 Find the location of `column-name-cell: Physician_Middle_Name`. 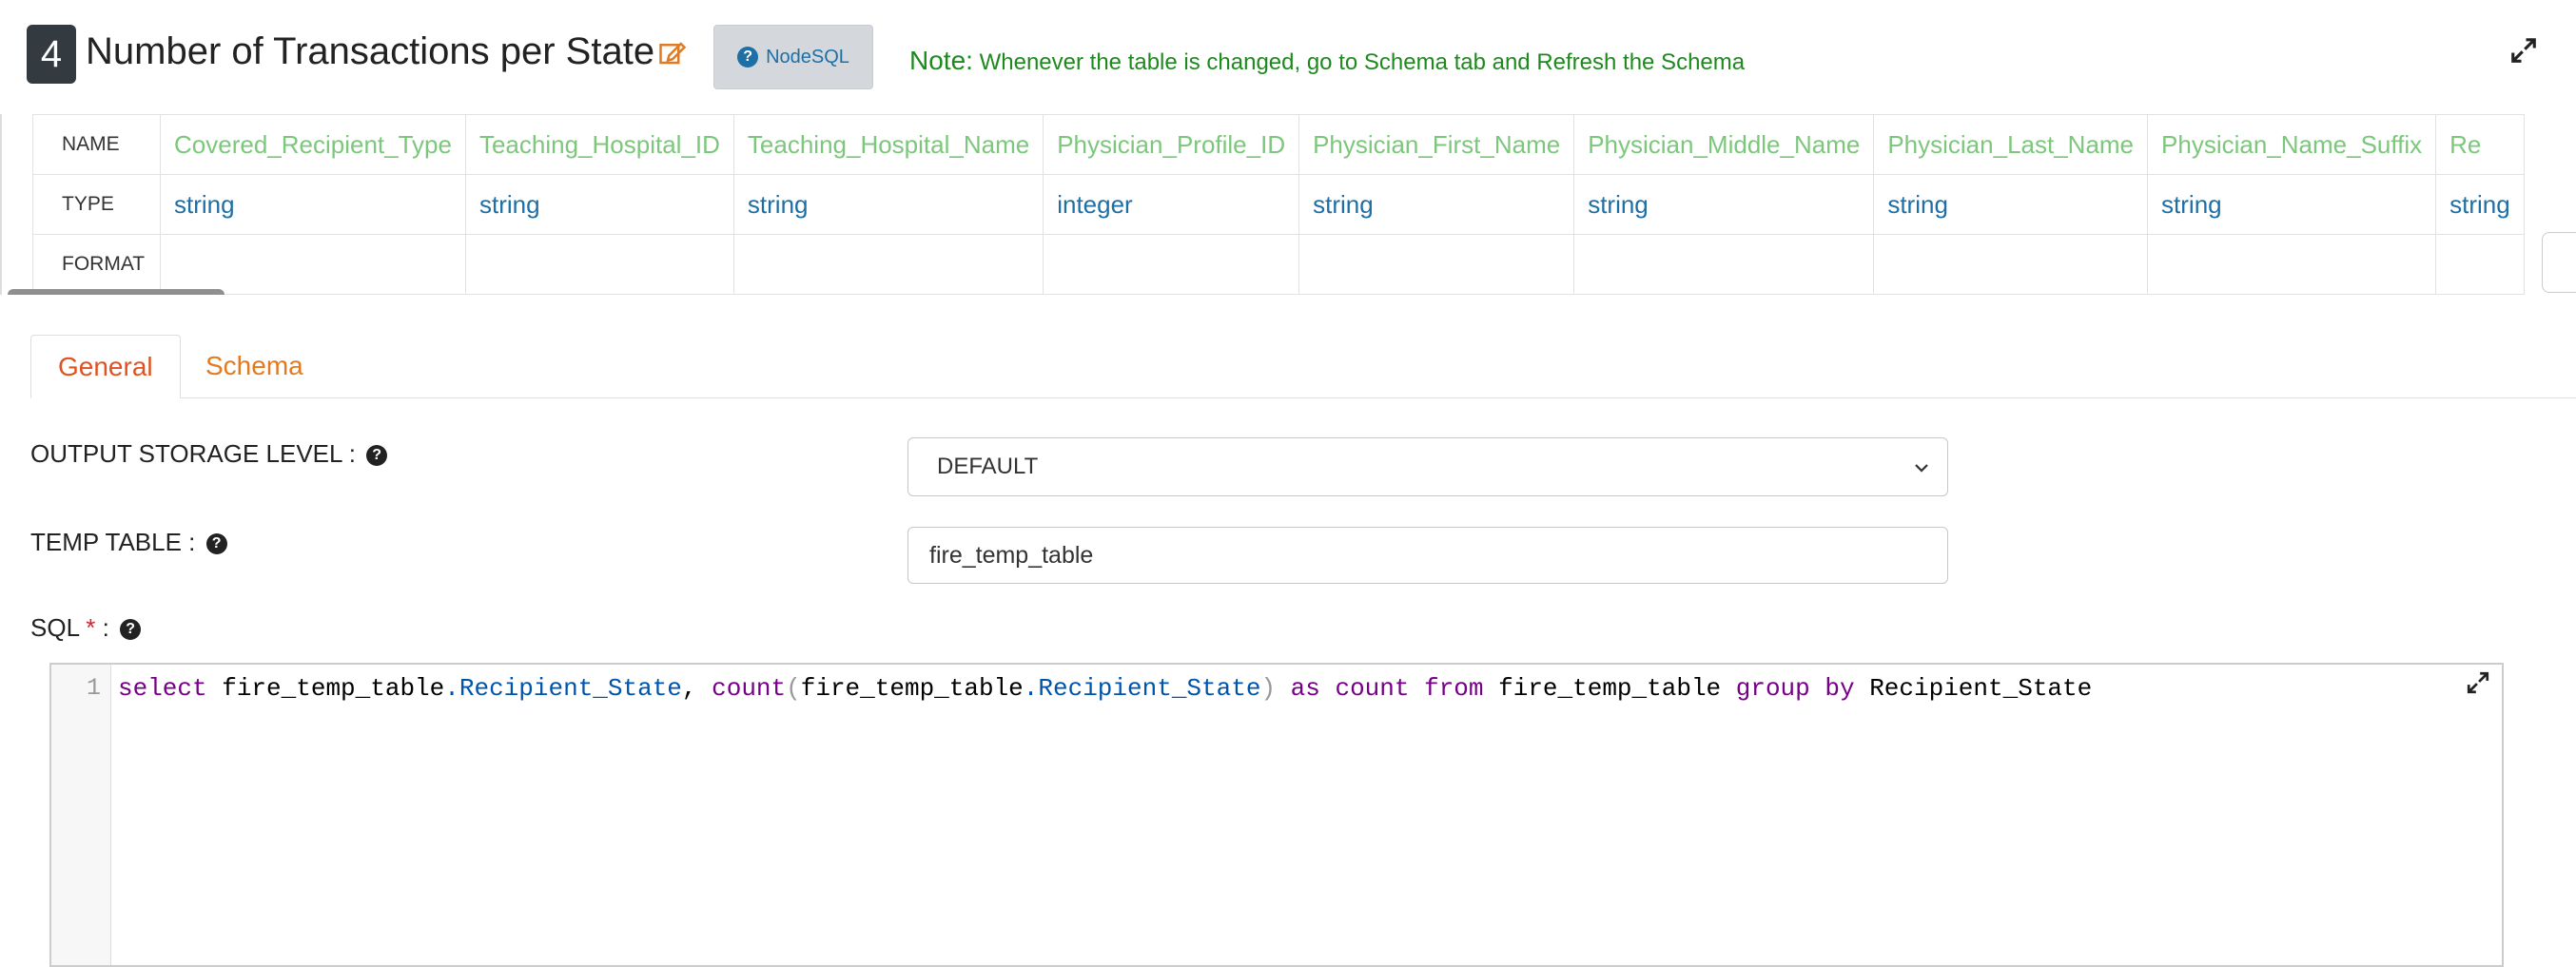

column-name-cell: Physician_Middle_Name is located at coordinates (1724, 145).